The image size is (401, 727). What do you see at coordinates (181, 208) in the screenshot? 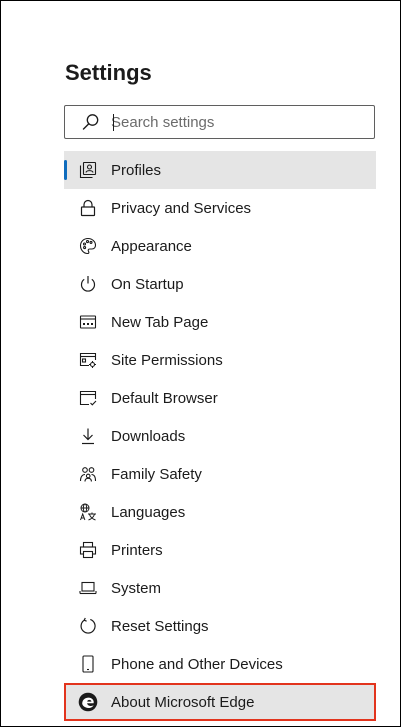
I see `nav-item-label: Privacy and Services` at bounding box center [181, 208].